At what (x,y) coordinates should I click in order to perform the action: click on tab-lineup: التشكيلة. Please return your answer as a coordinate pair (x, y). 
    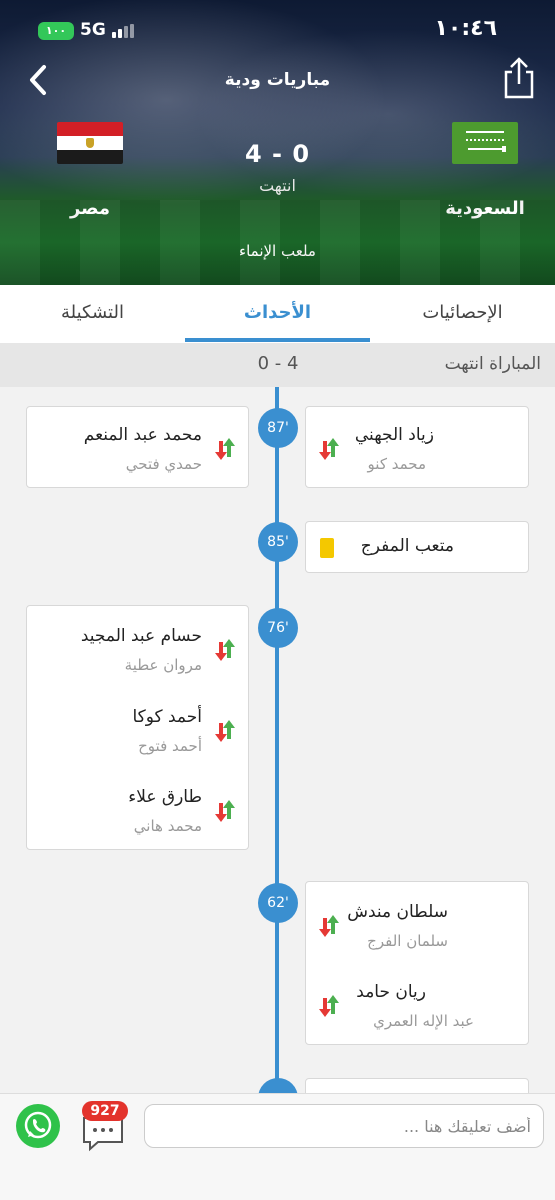
    Looking at the image, I should click on (92, 314).